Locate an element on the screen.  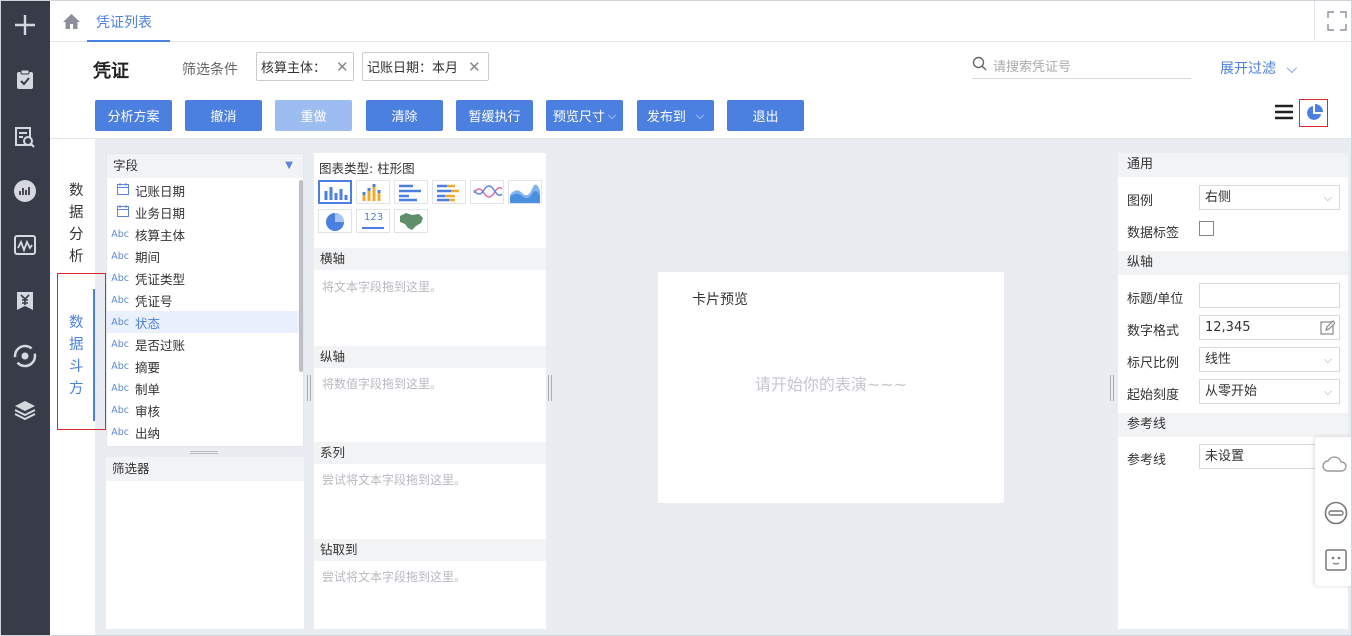
pie-chart-icon is located at coordinates (1314, 115).